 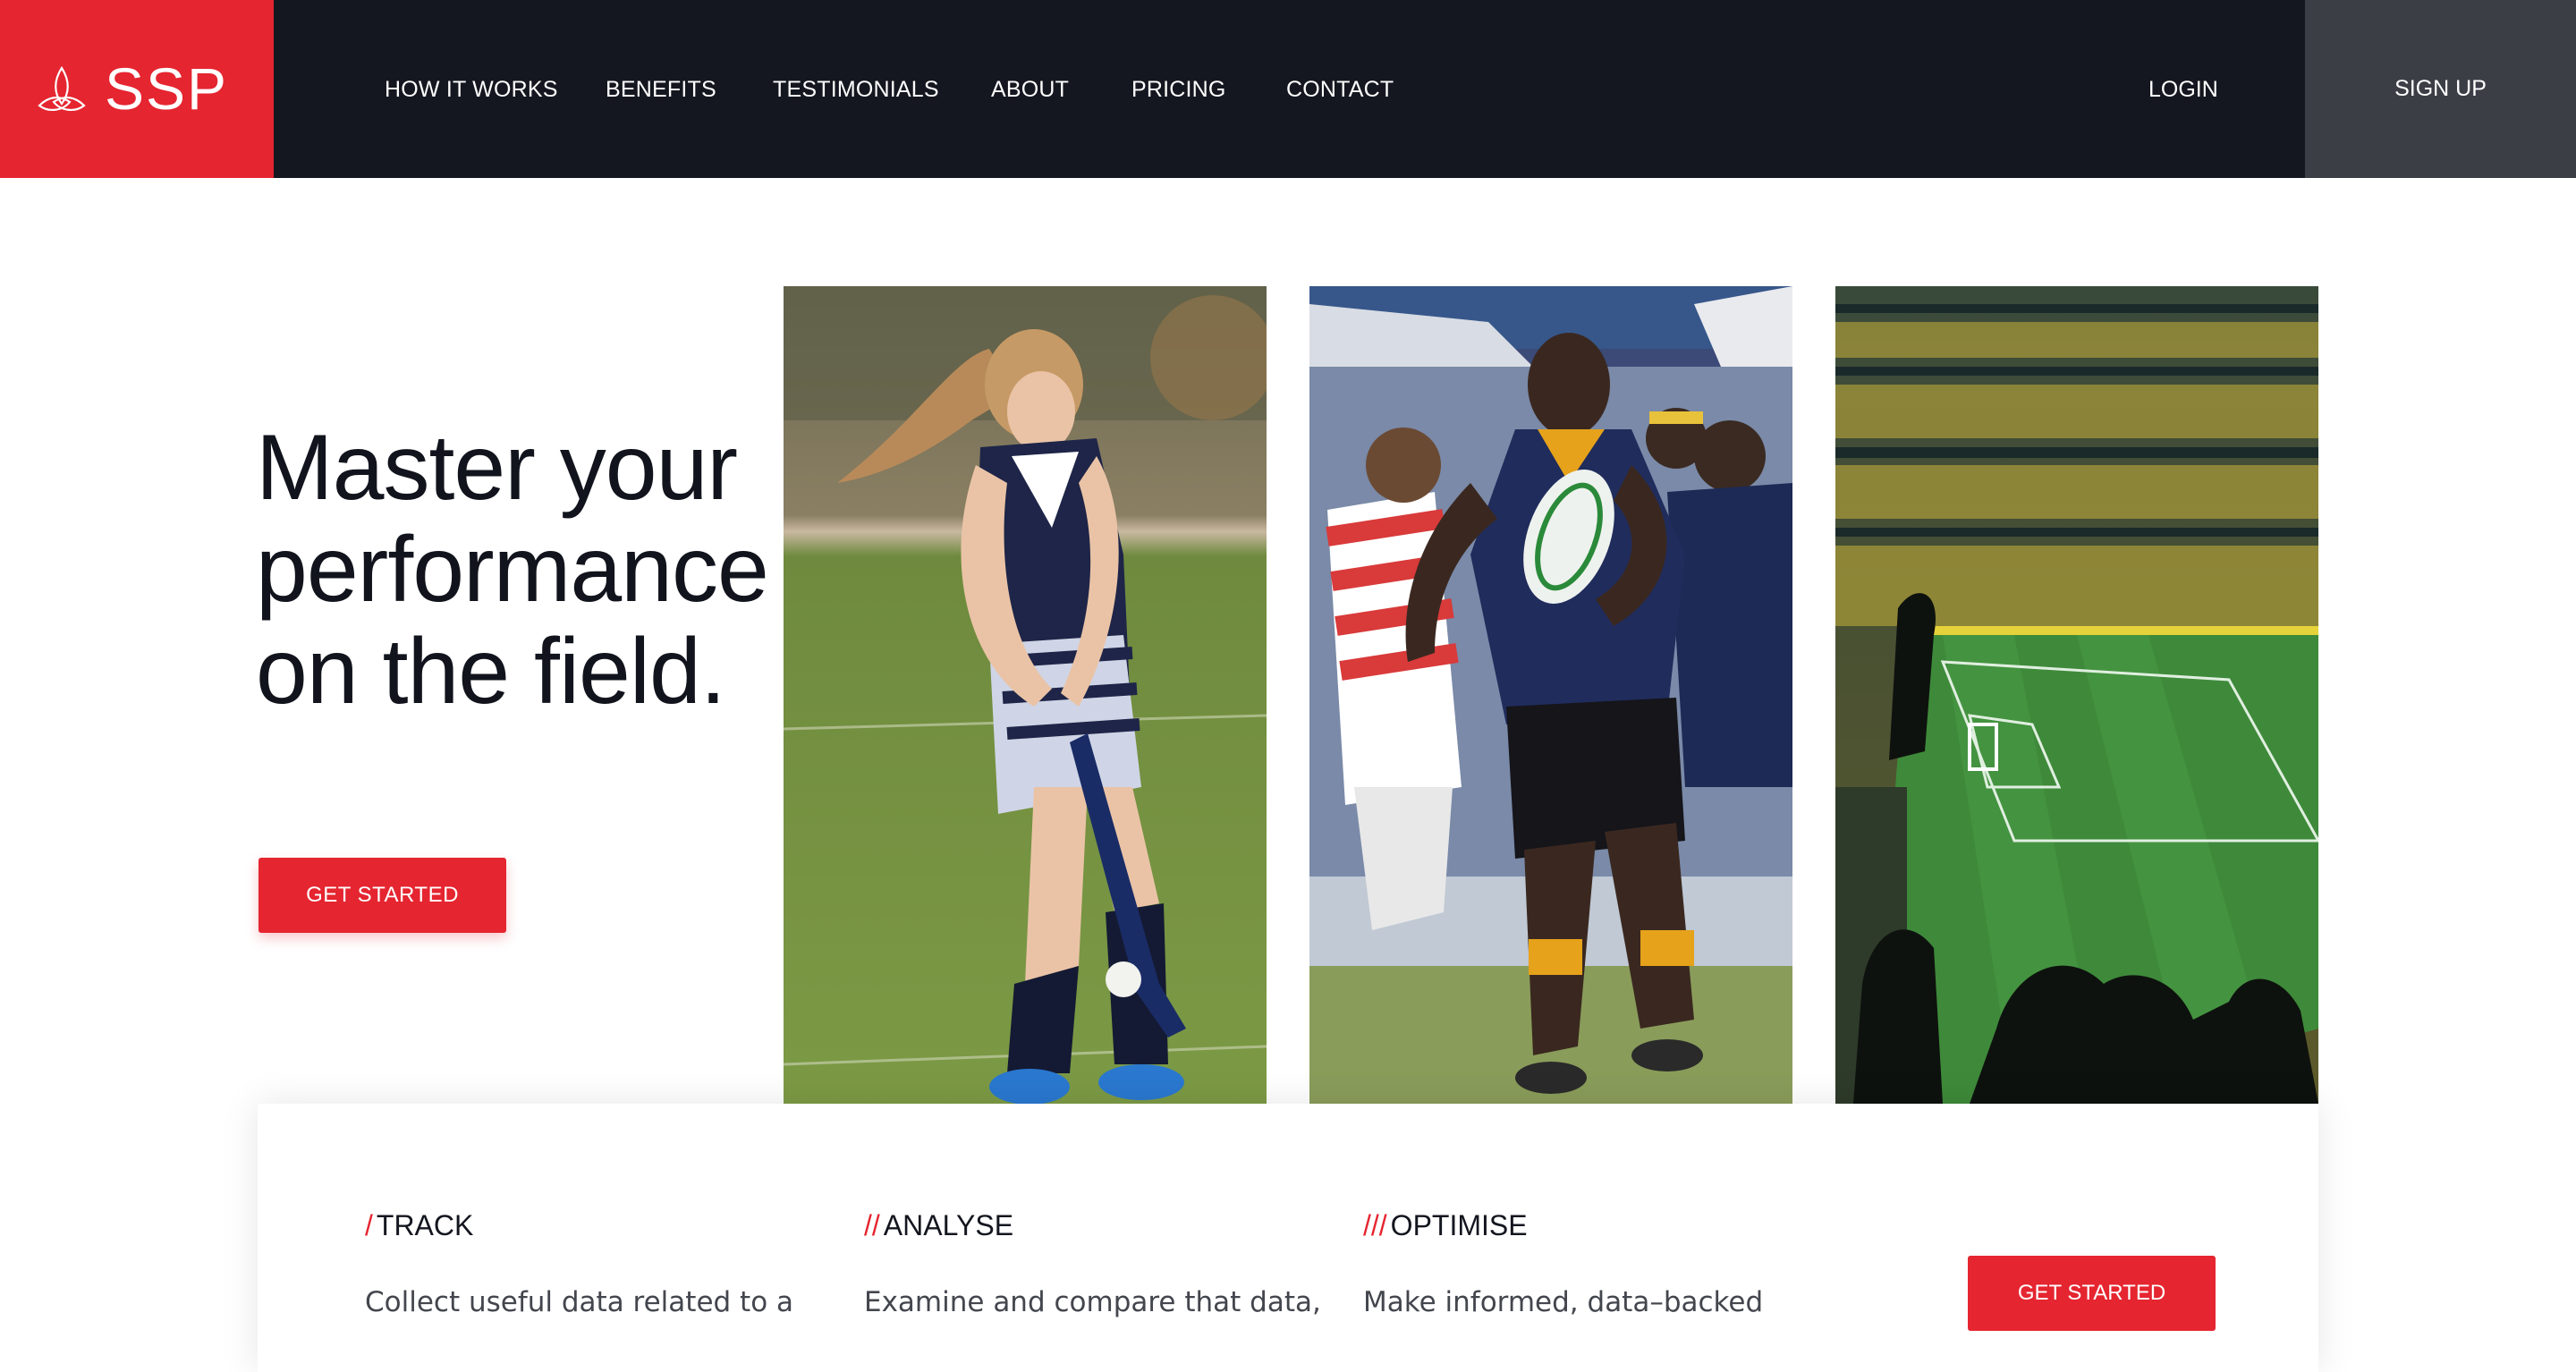 What do you see at coordinates (1092, 1302) in the screenshot?
I see `feature-description: Examine and compare that data,` at bounding box center [1092, 1302].